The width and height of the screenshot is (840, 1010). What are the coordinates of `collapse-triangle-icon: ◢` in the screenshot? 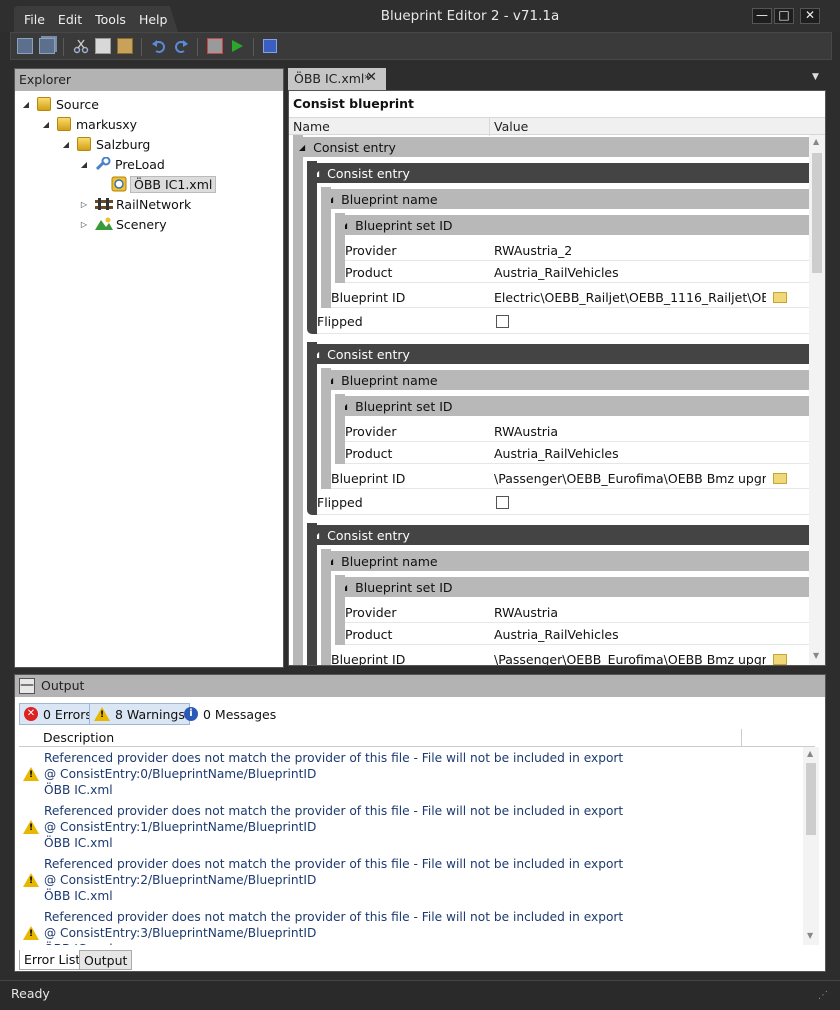 It's located at (302, 147).